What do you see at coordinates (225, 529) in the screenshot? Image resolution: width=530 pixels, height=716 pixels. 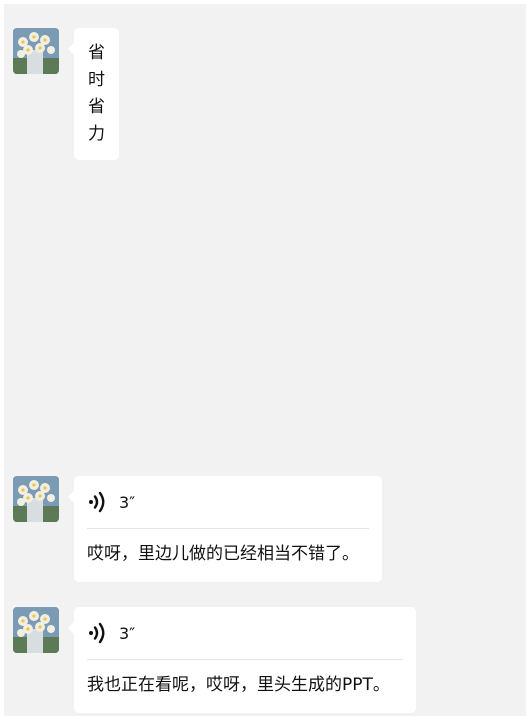 I see `voice-message-bubble: 3″ 哎呀，里边儿做的已经相当不错了。` at bounding box center [225, 529].